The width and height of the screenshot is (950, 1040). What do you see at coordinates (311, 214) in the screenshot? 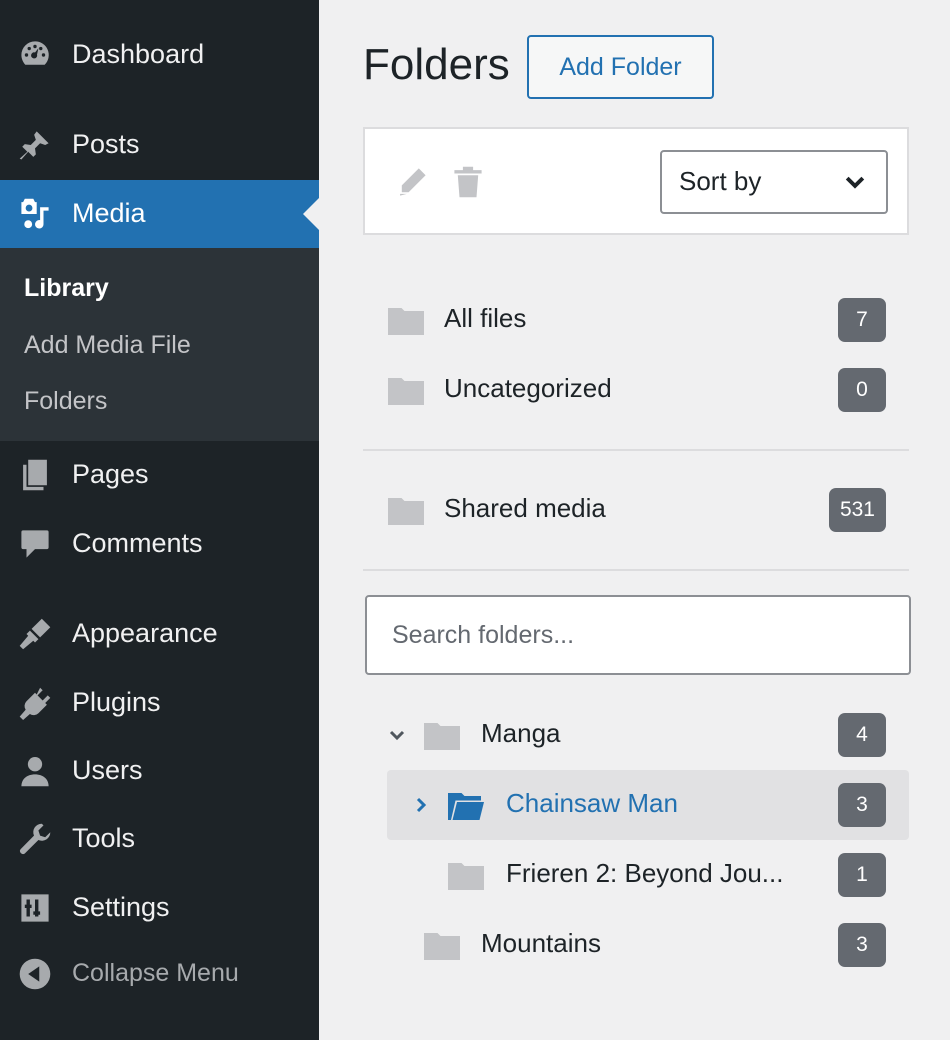
I see `current-menu-pointer` at bounding box center [311, 214].